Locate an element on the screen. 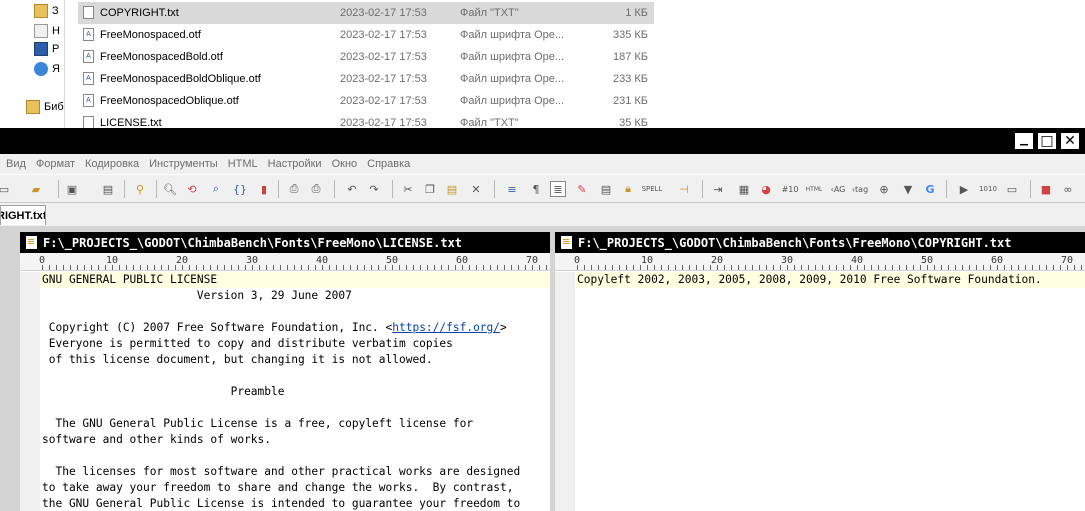  glasses-icon: ∞ is located at coordinates (1068, 189).